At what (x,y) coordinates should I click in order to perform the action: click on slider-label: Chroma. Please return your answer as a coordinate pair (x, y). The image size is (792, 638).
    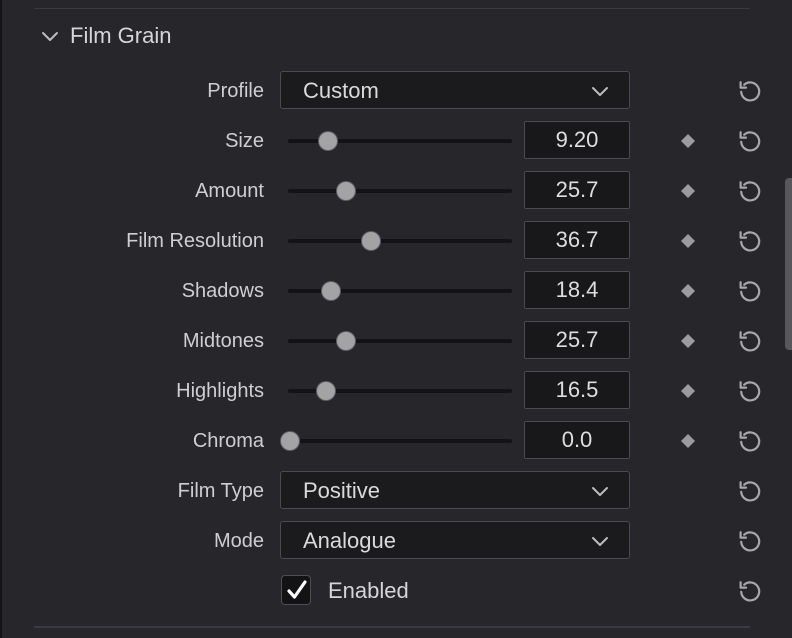
    Looking at the image, I should click on (228, 441).